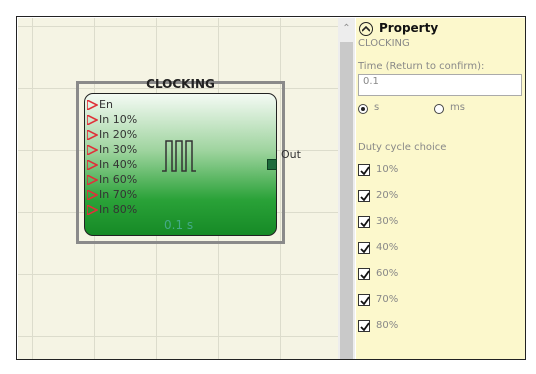  Describe the element at coordinates (180, 84) in the screenshot. I see `block-title: CLOCKING` at that location.